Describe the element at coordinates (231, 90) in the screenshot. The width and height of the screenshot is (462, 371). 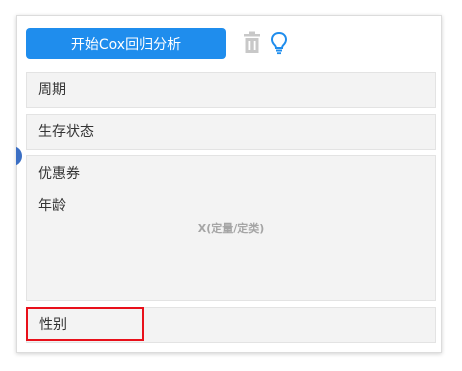
I see `period-dropzone: 周期` at that location.